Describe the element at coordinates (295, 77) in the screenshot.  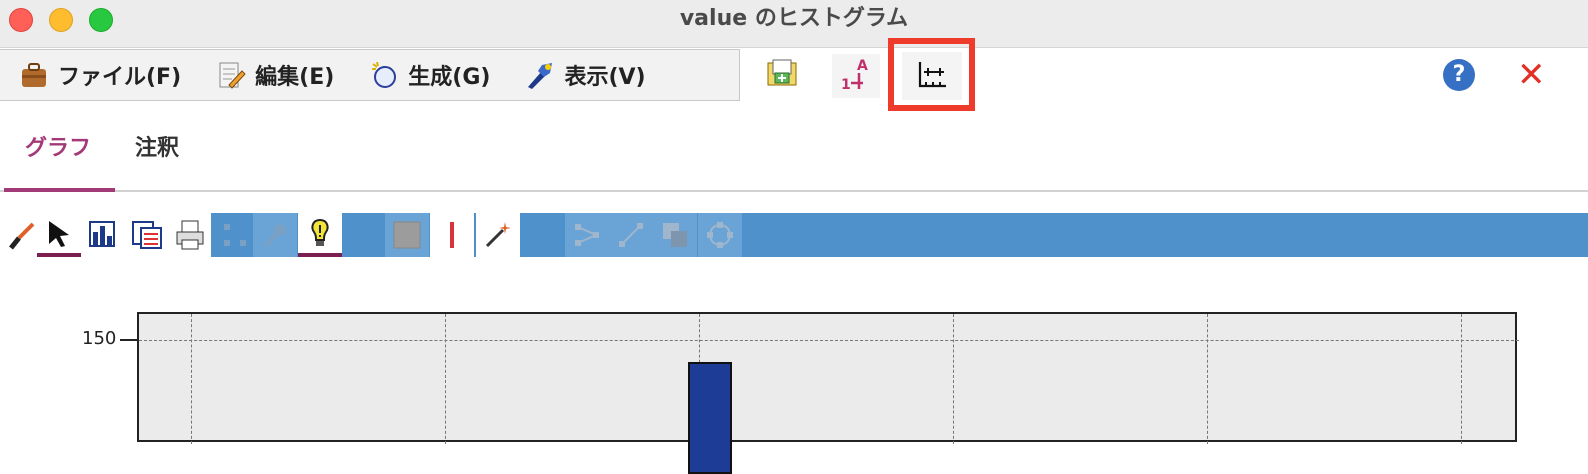
I see `menu-edit-label: 編集(E)` at that location.